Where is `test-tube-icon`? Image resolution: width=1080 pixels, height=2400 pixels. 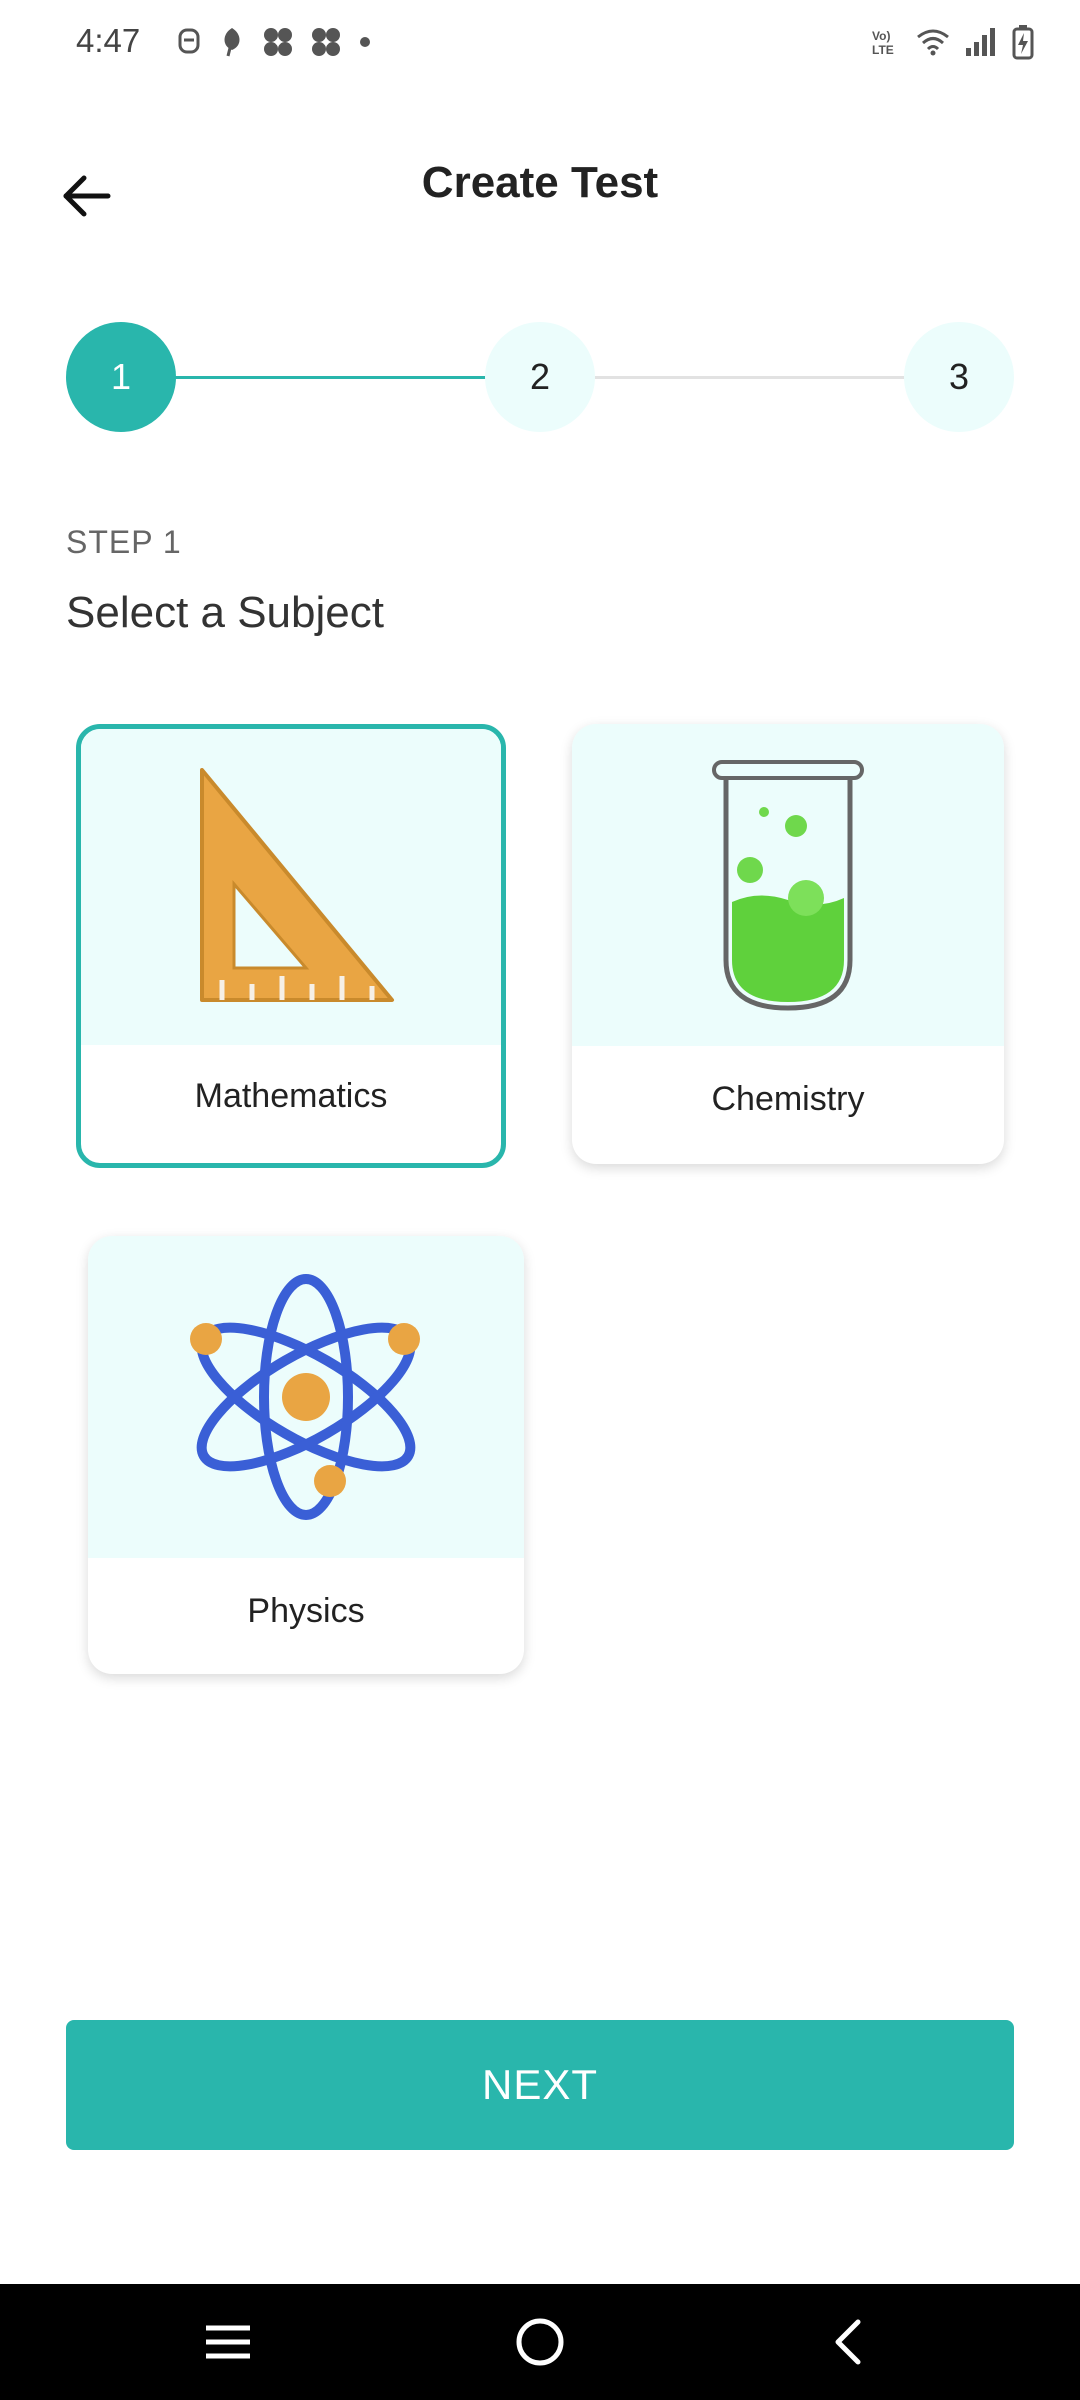 test-tube-icon is located at coordinates (788, 885).